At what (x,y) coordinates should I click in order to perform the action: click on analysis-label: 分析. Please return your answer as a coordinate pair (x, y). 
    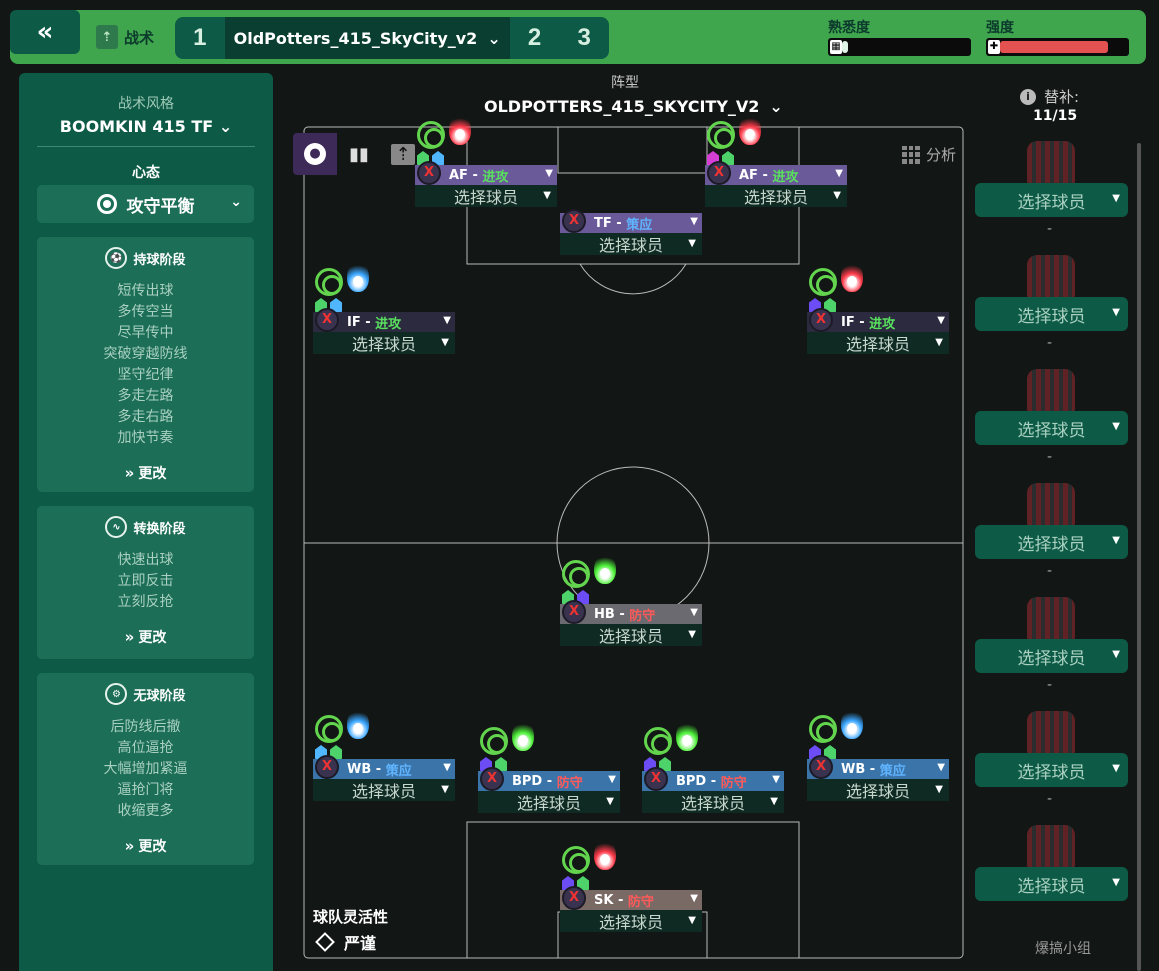
    Looking at the image, I should click on (941, 155).